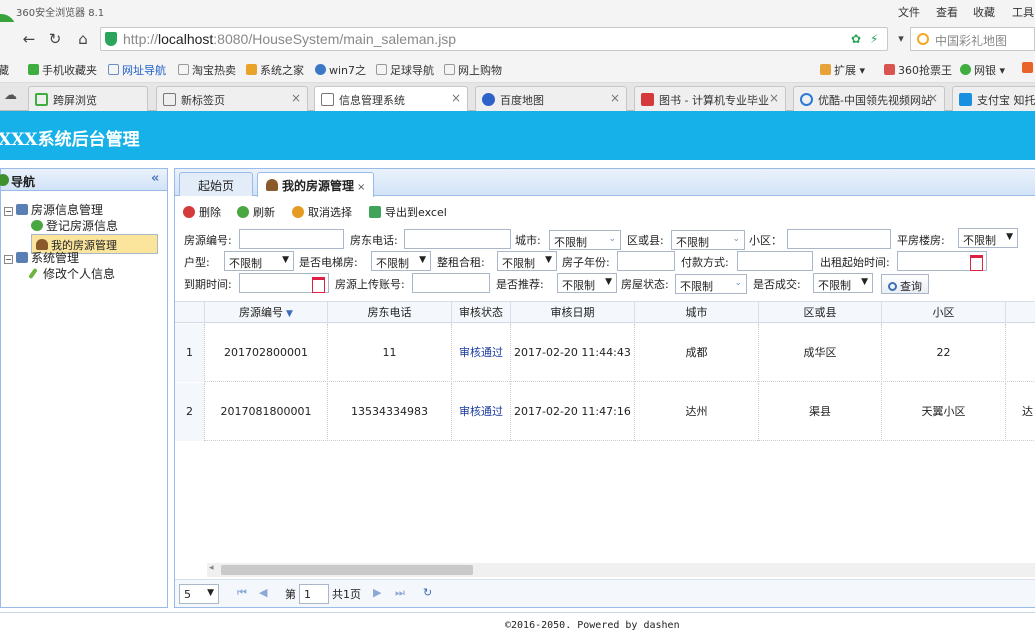 The width and height of the screenshot is (1035, 640). What do you see at coordinates (905, 284) in the screenshot?
I see `query-button: 查询` at bounding box center [905, 284].